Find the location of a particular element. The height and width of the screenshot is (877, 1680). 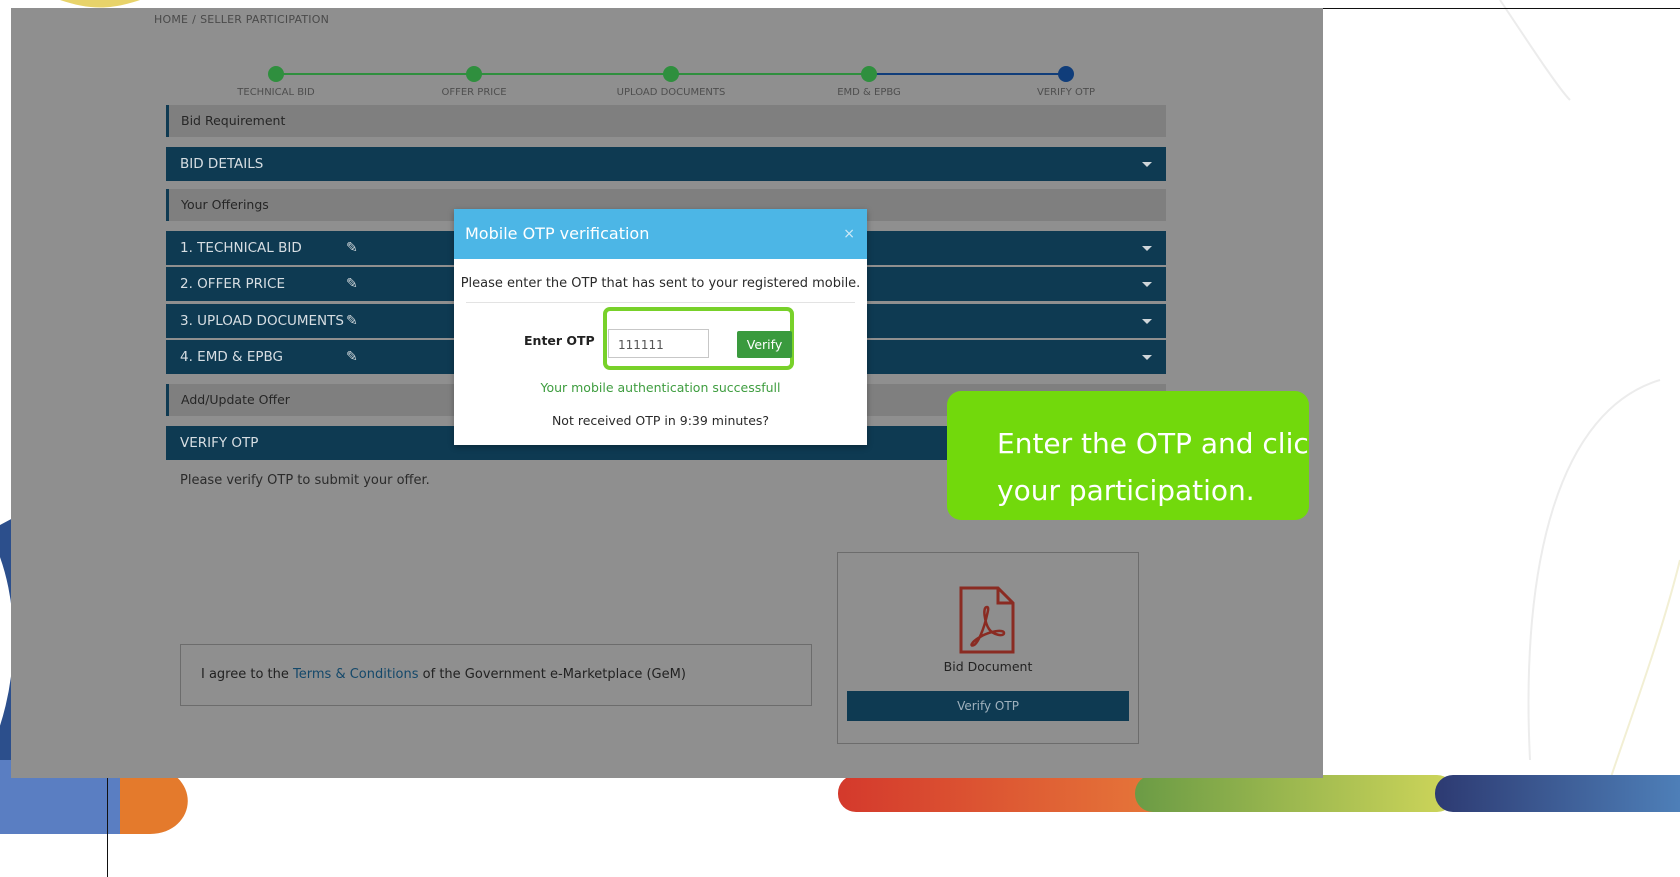

modal-header: Mobile OTP verification × is located at coordinates (660, 234).